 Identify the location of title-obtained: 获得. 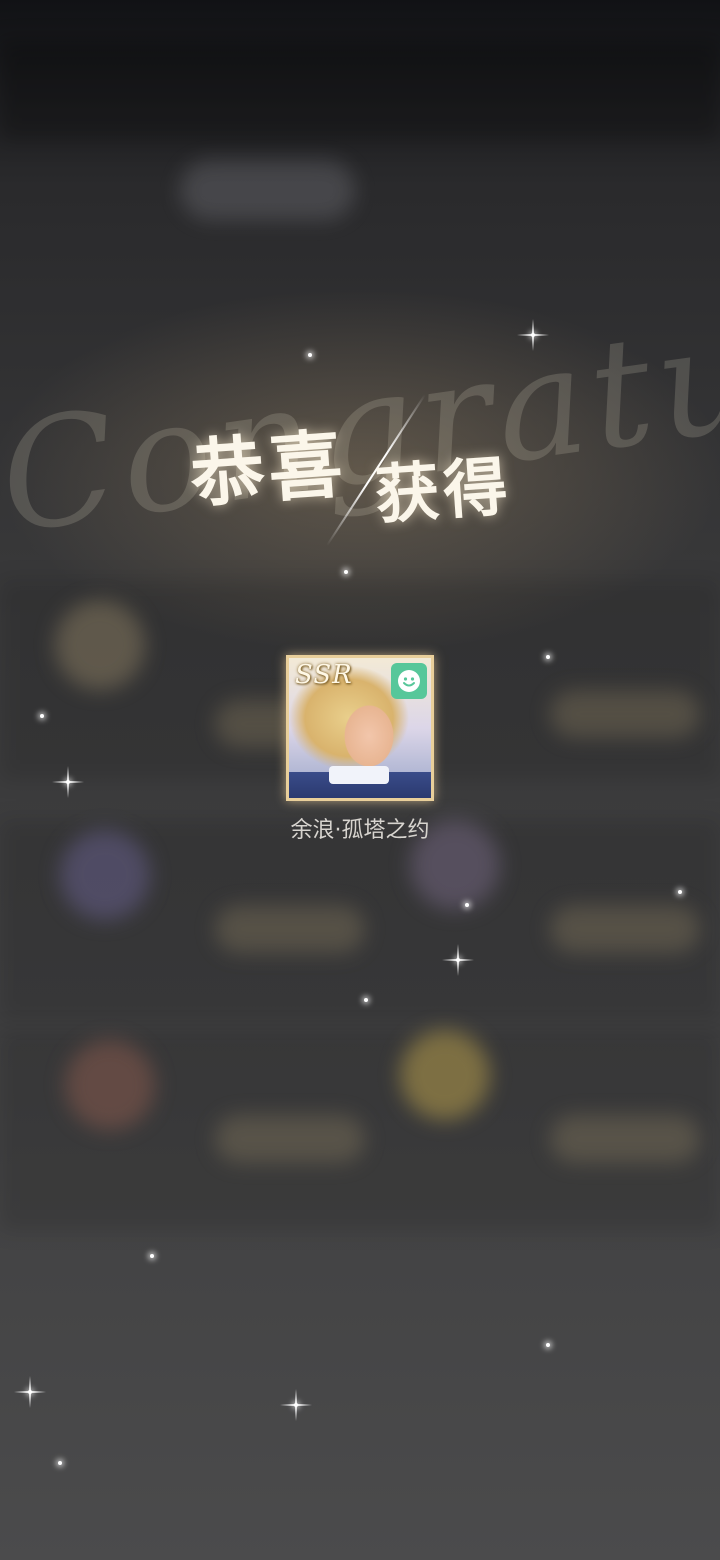
(443, 491).